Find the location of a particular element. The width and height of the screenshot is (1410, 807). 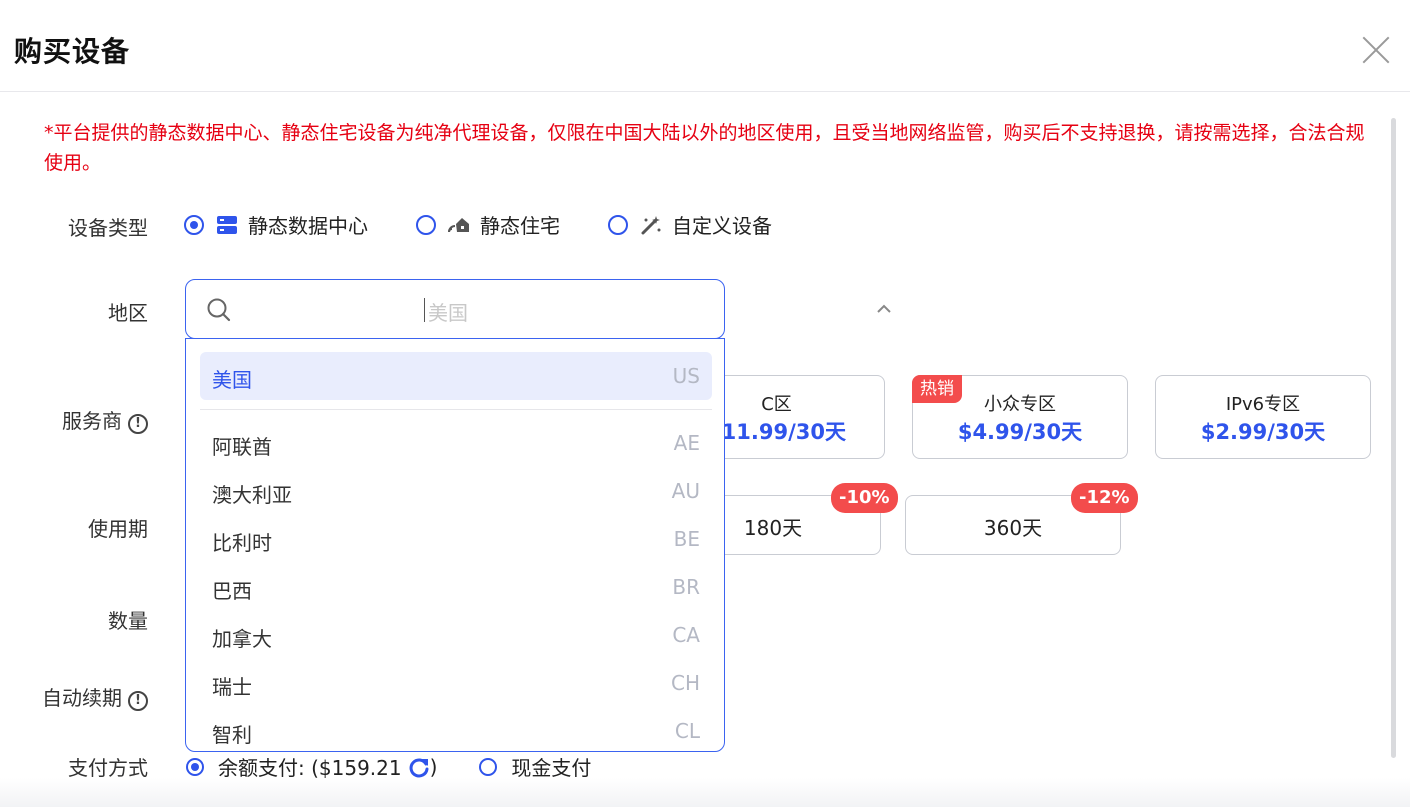

provider-card-ipv6: IPv6专区 $2.99/30天 is located at coordinates (1263, 417).